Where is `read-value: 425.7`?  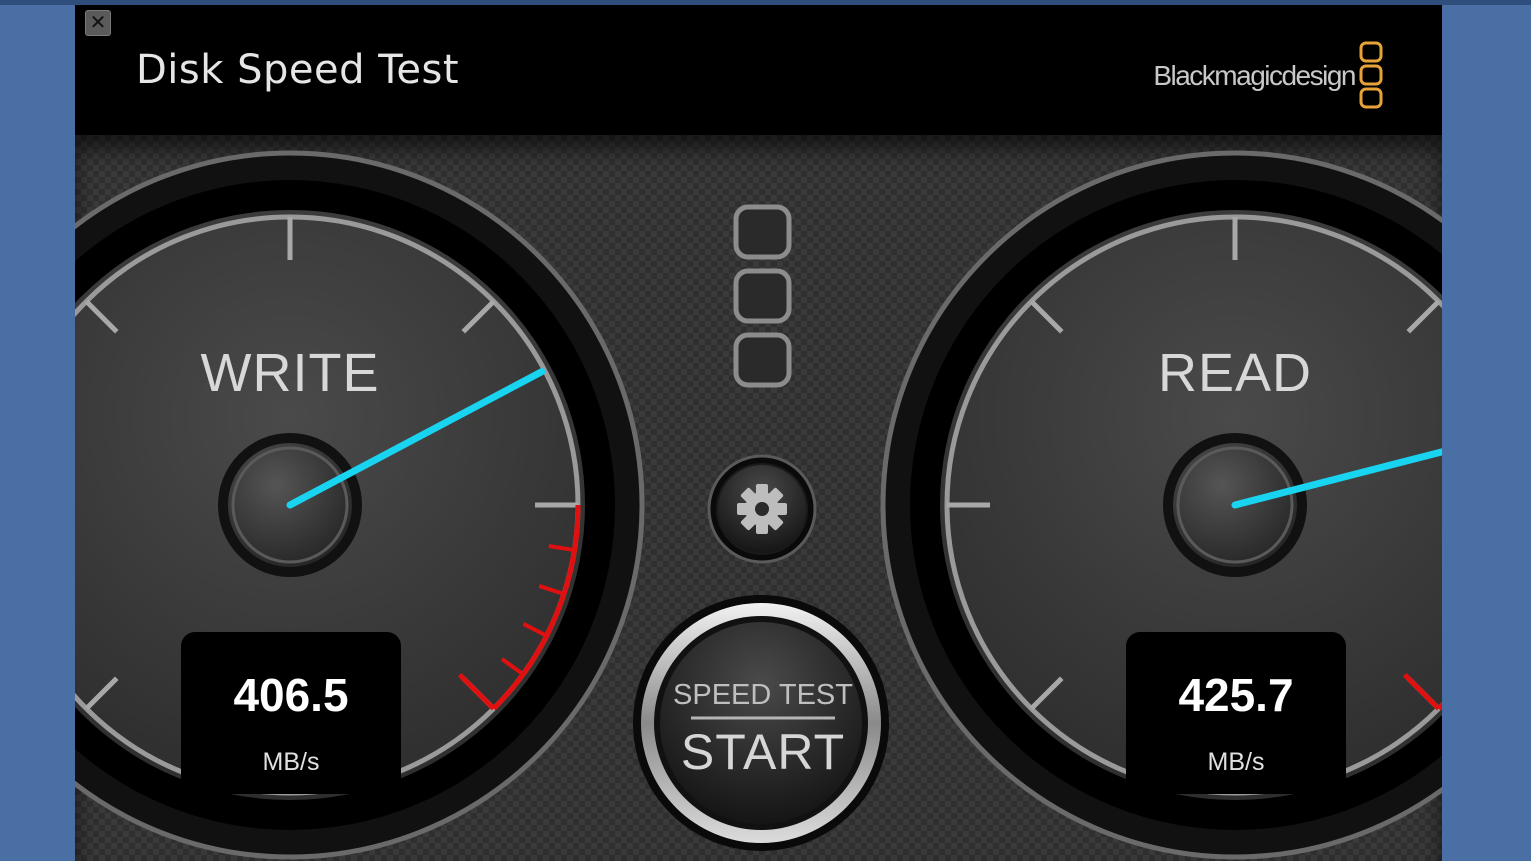 read-value: 425.7 is located at coordinates (1236, 695).